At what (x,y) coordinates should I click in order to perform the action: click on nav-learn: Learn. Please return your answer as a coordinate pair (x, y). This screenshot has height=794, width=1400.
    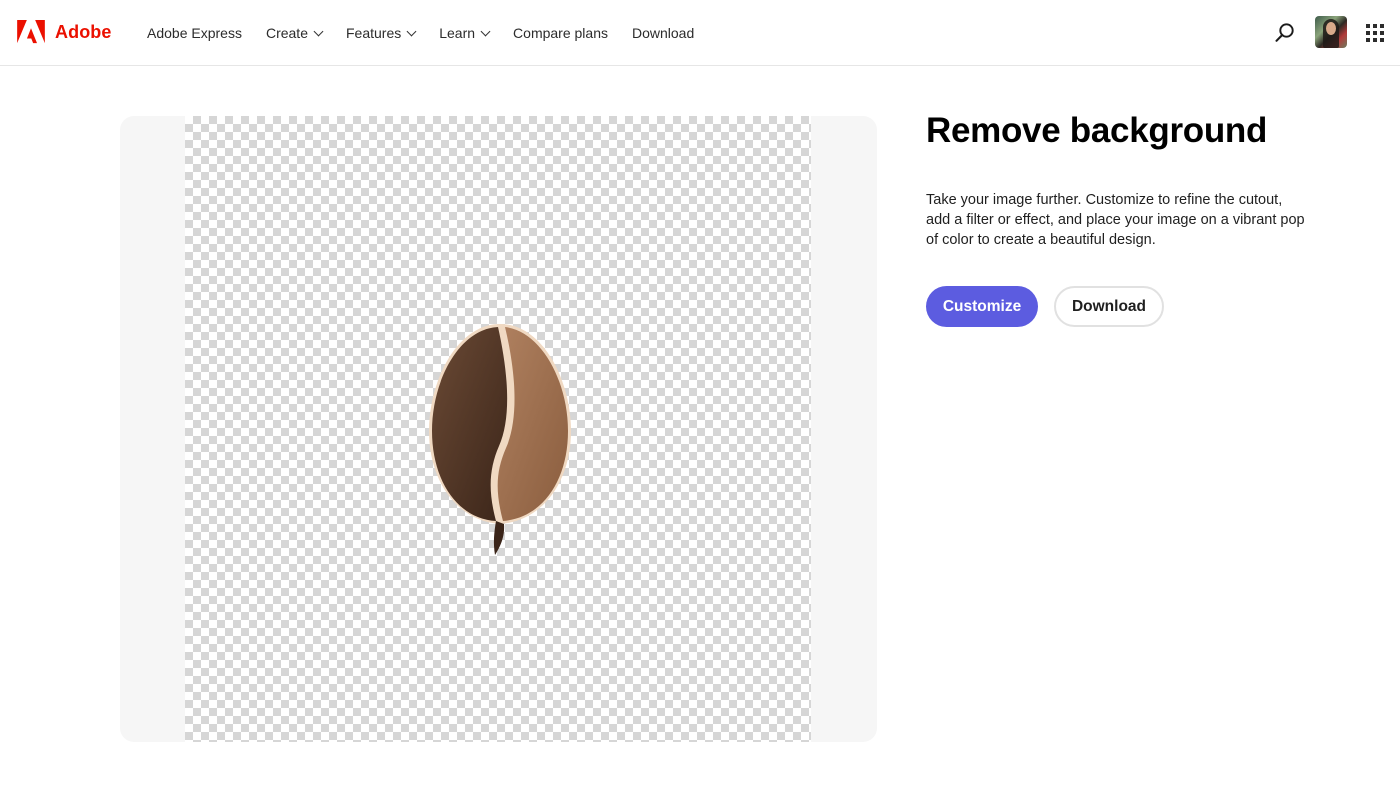
    Looking at the image, I should click on (465, 33).